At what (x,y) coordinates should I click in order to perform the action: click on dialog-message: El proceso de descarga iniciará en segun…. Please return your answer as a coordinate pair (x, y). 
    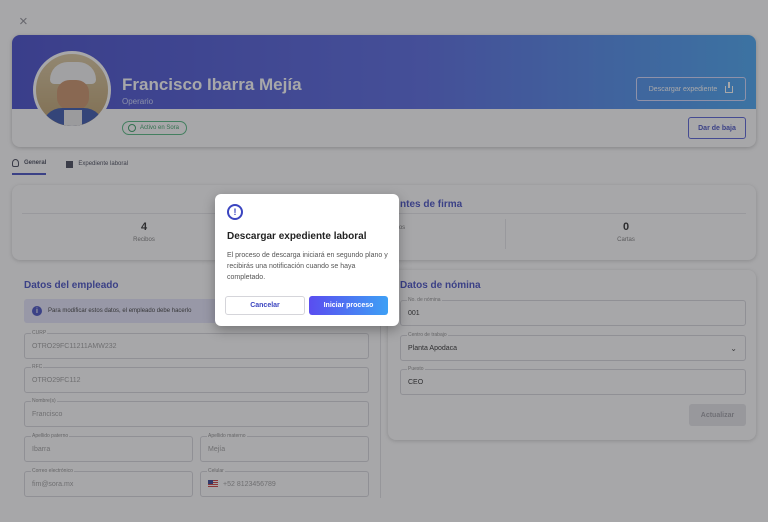
    Looking at the image, I should click on (307, 266).